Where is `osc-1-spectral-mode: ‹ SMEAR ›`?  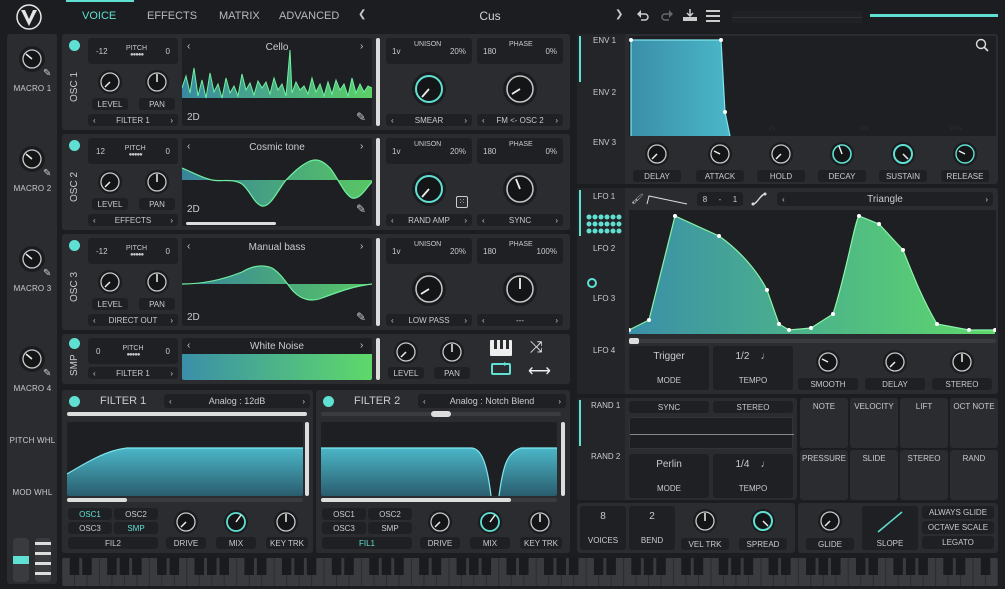 osc-1-spectral-mode: ‹ SMEAR › is located at coordinates (429, 120).